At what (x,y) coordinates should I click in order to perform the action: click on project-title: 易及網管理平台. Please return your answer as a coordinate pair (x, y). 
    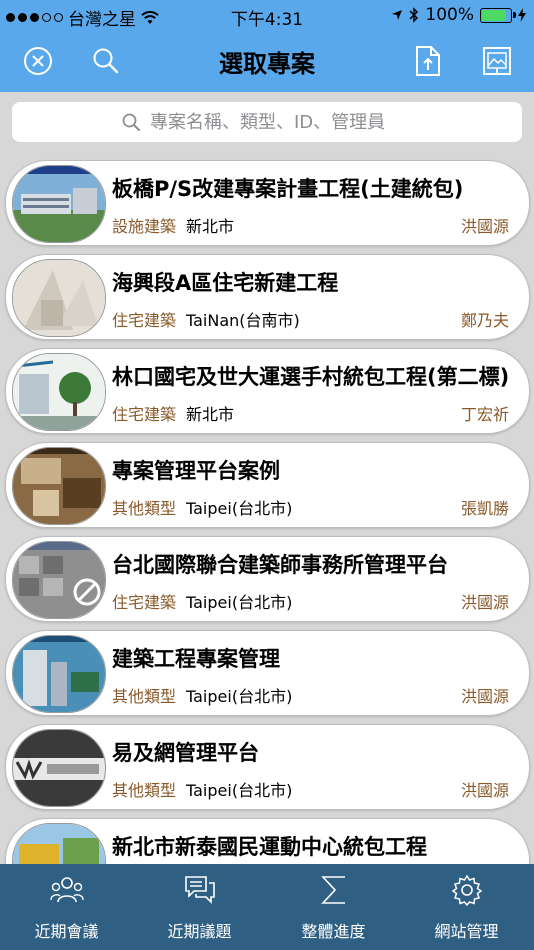
    Looking at the image, I should click on (185, 753).